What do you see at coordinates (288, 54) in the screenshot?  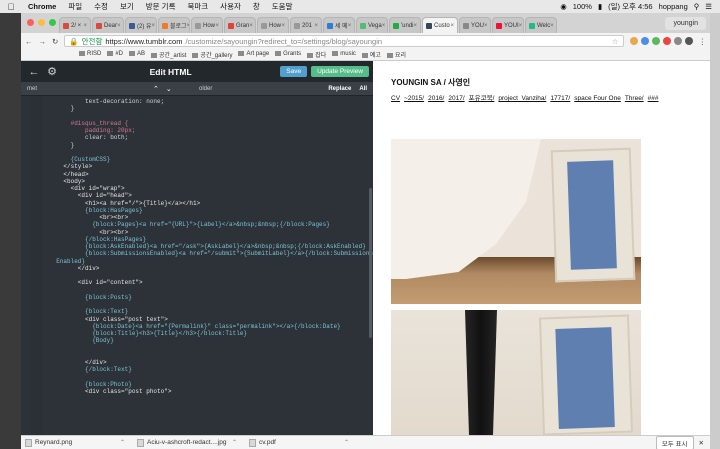 I see `bookmark-item: Grants` at bounding box center [288, 54].